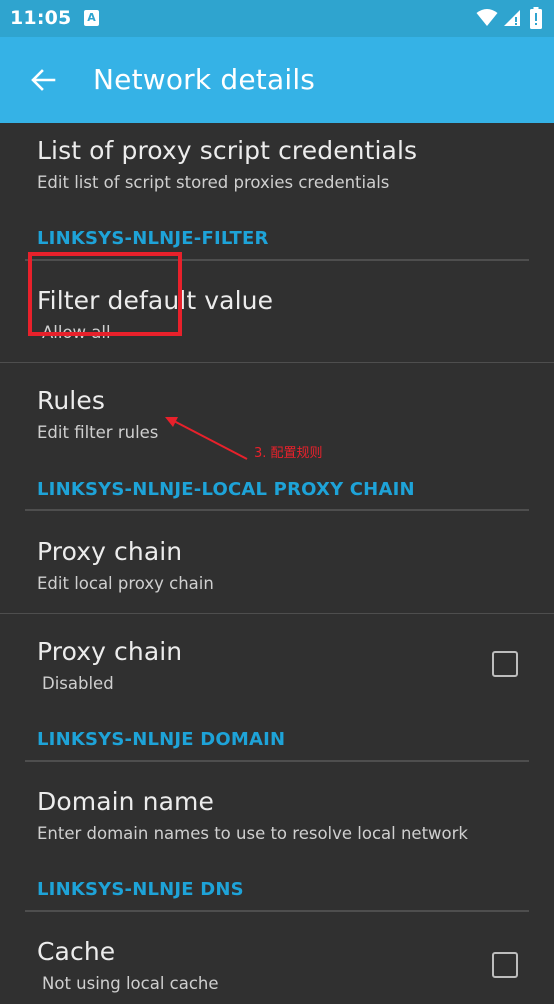 The width and height of the screenshot is (554, 1004). I want to click on signal-icon, so click(512, 18).